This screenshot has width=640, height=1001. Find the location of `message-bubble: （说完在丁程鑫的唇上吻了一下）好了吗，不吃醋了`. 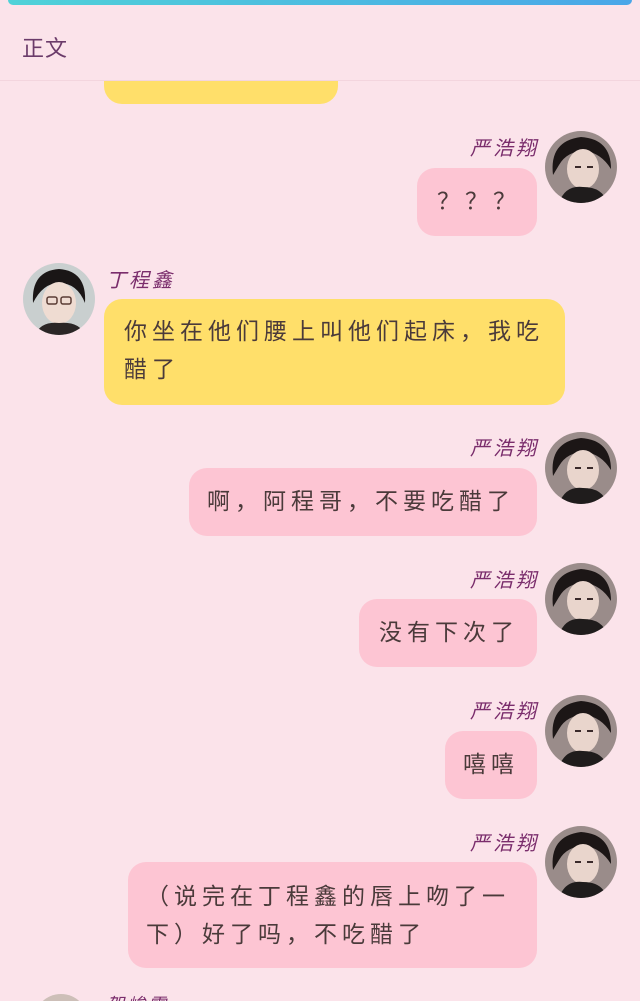

message-bubble: （说完在丁程鑫的唇上吻了一下）好了吗，不吃醋了 is located at coordinates (332, 915).